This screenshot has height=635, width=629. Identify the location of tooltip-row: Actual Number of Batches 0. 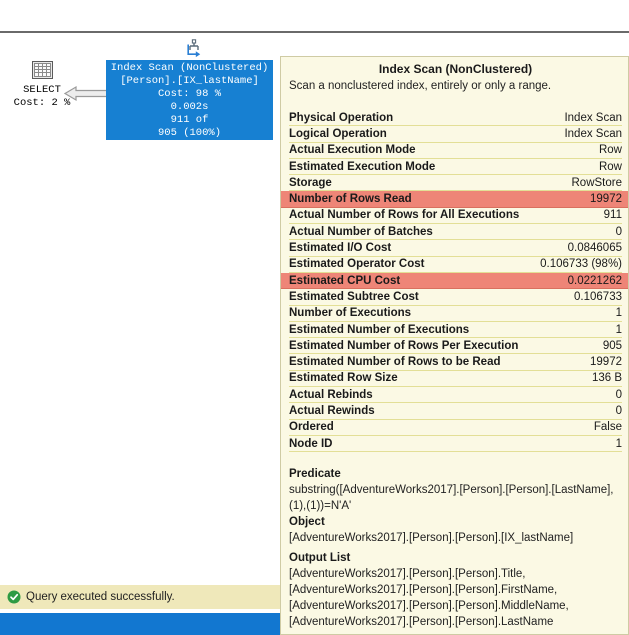
(455, 232).